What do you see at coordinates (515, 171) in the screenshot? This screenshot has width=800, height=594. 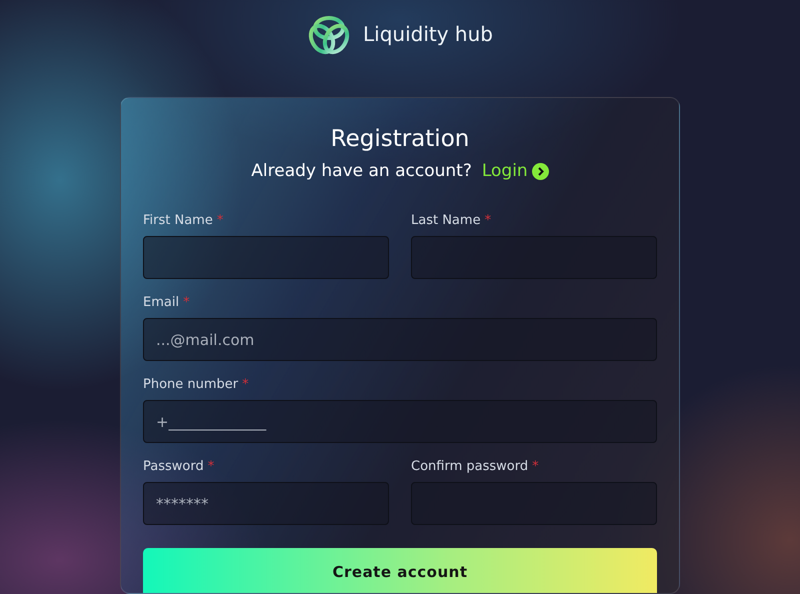 I see `login-link: Login` at bounding box center [515, 171].